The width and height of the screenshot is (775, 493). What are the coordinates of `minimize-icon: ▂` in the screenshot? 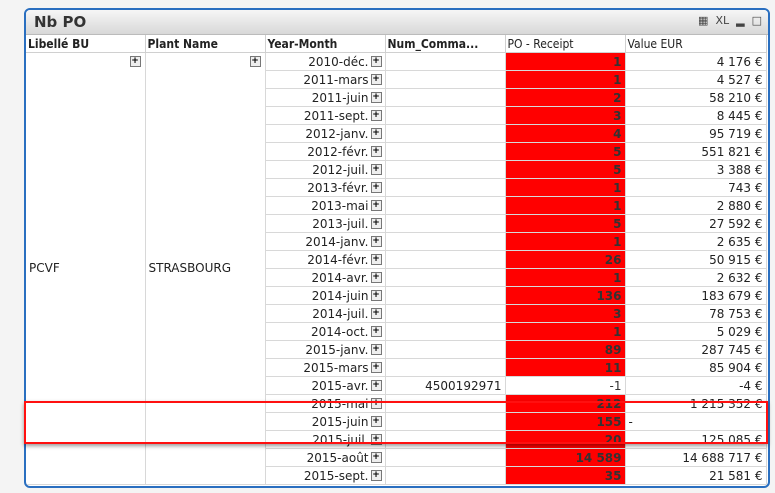 It's located at (740, 20).